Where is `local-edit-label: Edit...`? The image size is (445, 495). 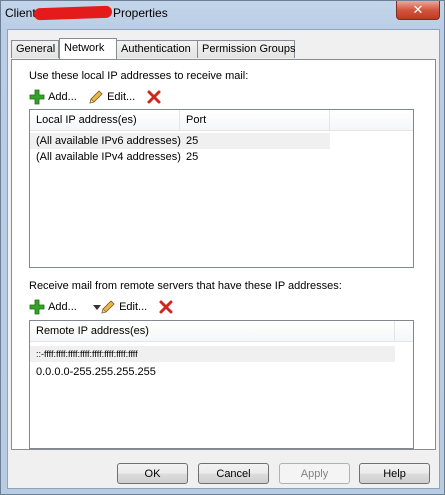
local-edit-label: Edit... is located at coordinates (121, 97).